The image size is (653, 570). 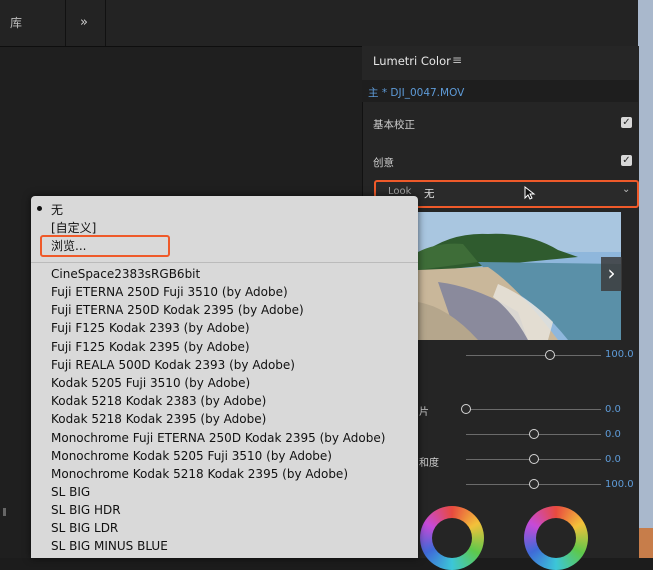 I want to click on slider-knob-intensity, so click(x=549, y=355).